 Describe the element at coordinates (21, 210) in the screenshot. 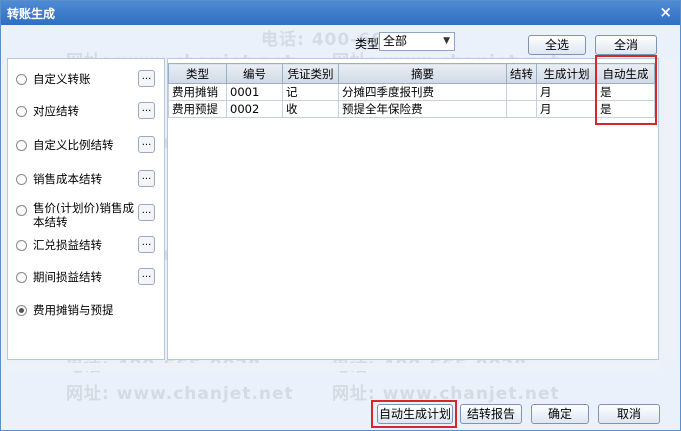

I see `radio-price-sales-cost-transfer` at that location.